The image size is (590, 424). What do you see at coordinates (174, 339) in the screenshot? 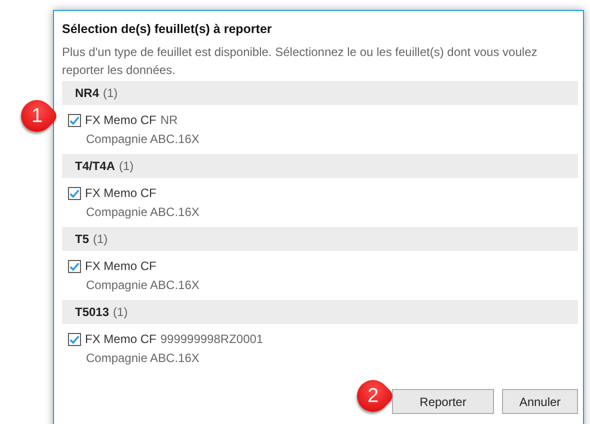
I see `item-label: FX Memo CF 999999998RZ0001` at bounding box center [174, 339].